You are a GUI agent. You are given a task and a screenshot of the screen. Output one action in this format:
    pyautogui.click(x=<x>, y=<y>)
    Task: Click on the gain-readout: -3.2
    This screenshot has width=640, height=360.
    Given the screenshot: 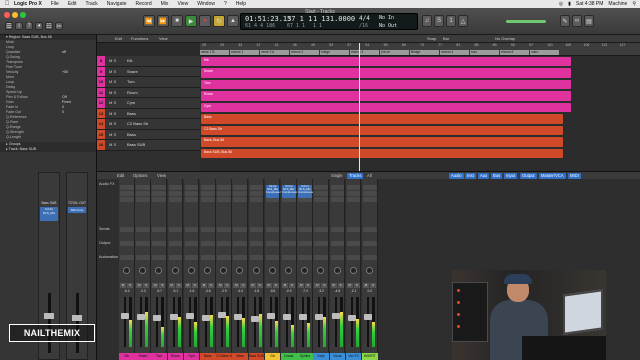 What is the action you would take?
    pyautogui.click(x=321, y=291)
    